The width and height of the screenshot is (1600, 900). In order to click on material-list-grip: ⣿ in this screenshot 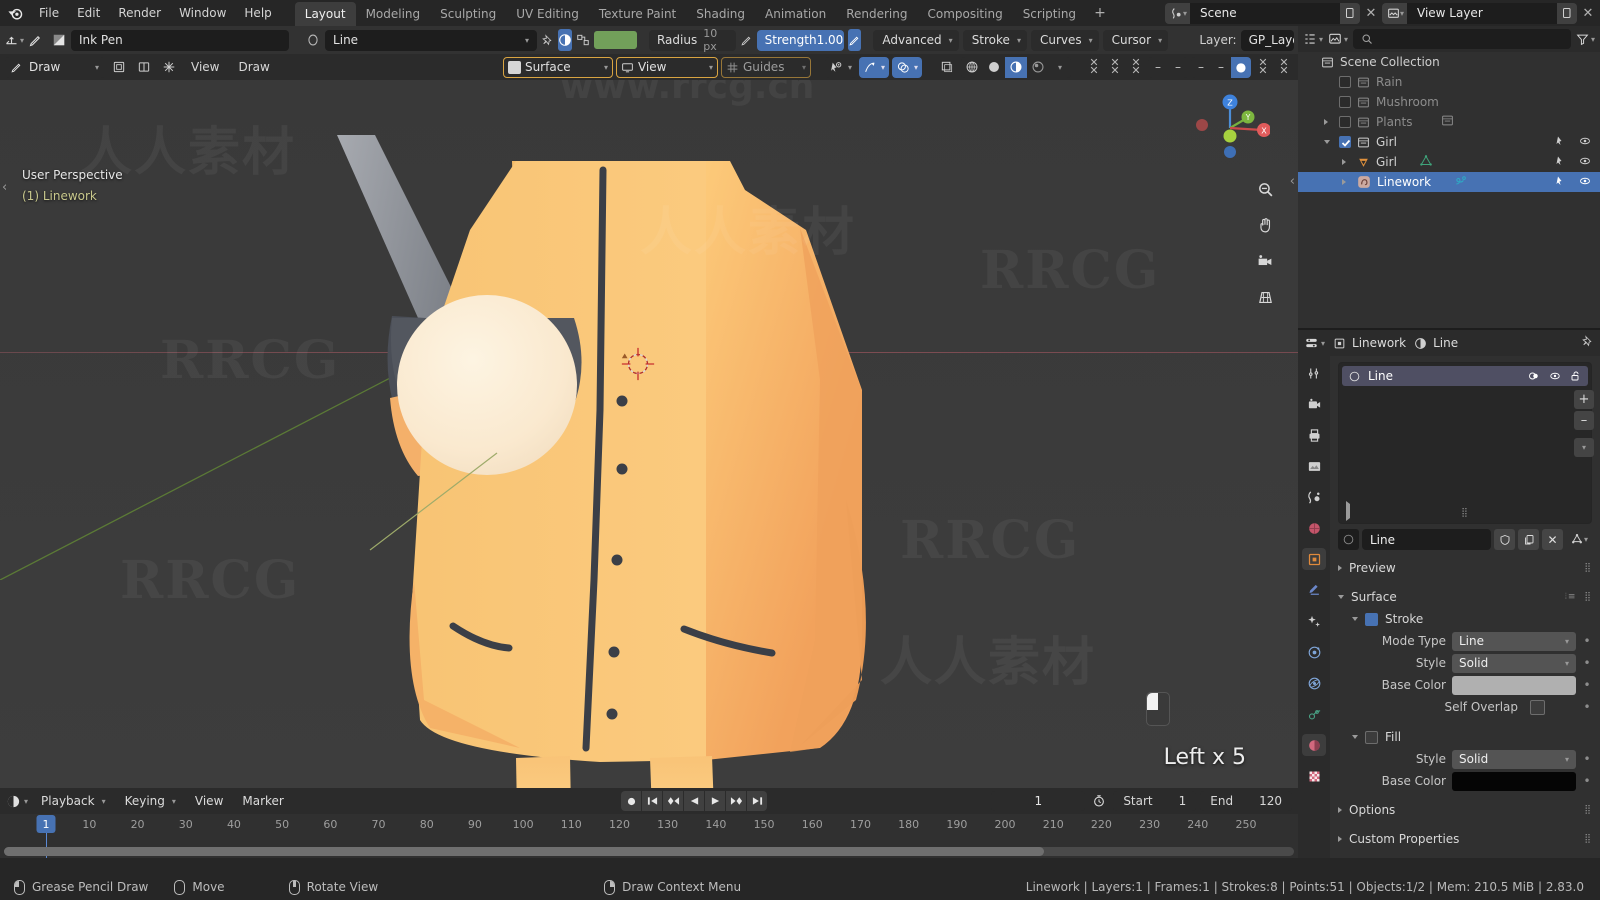, I will do `click(1465, 513)`.